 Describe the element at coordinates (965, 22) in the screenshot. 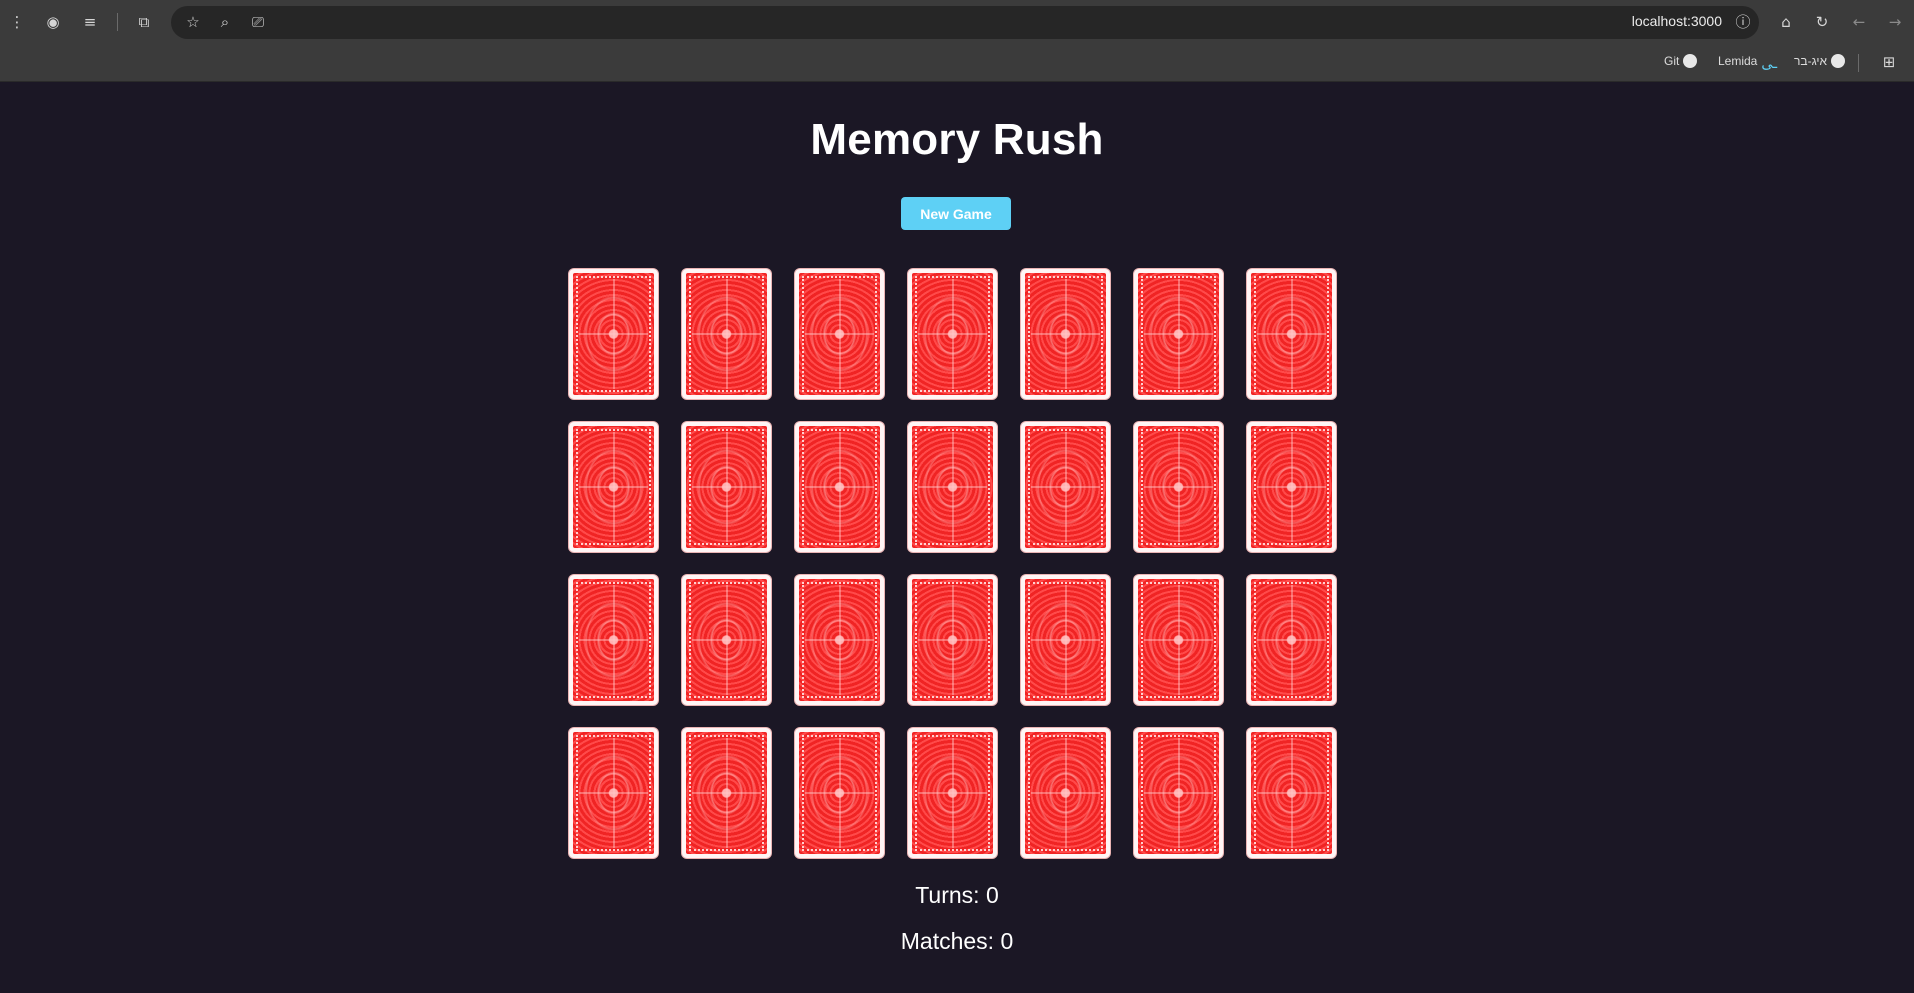

I see `address-bar: ☆ ⌕ ⎚` at that location.